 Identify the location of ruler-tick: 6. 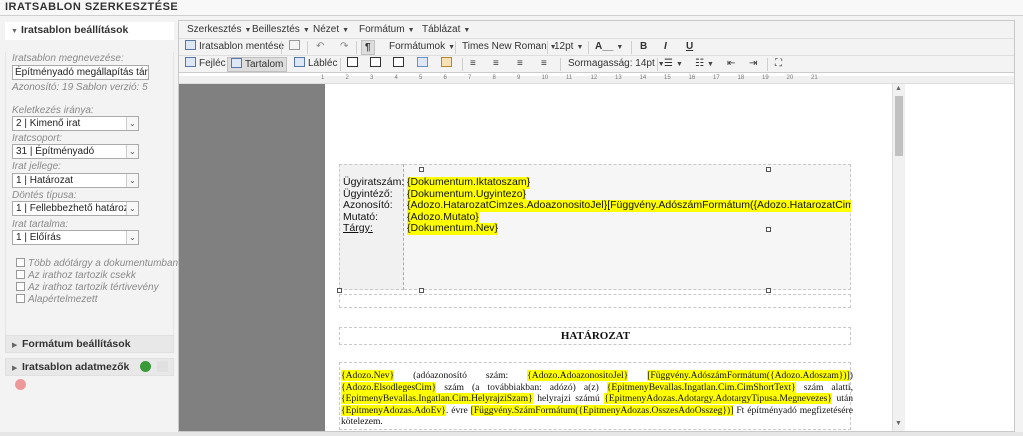
(445, 78).